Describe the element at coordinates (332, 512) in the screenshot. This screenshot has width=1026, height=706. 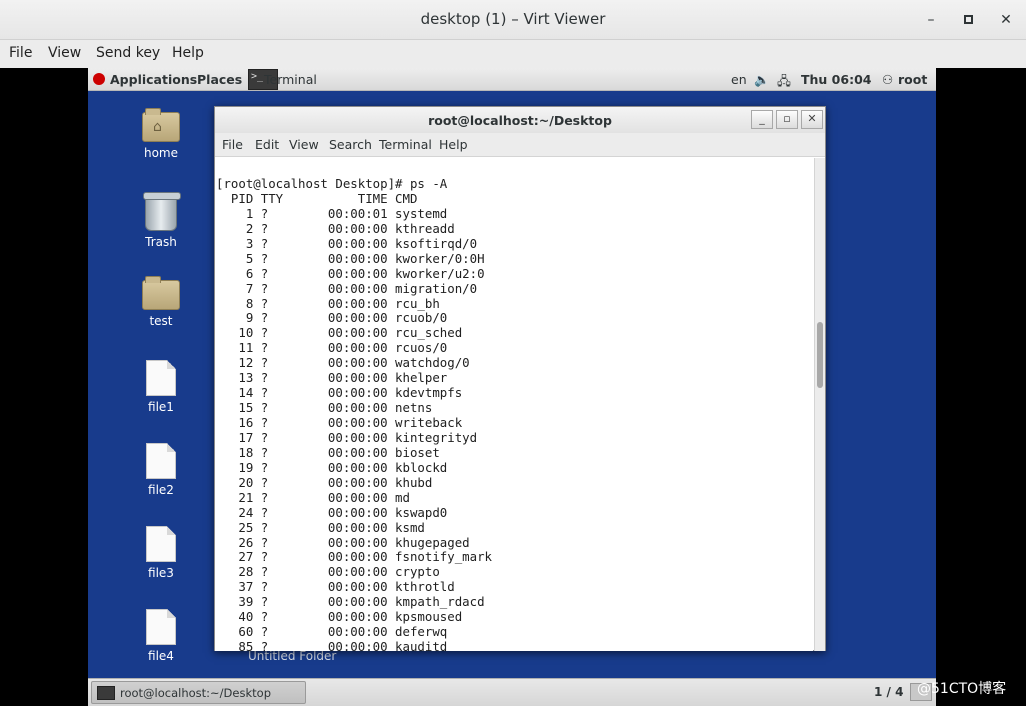
I see `terminal-line: 24 ? 00:00:00 kswapd0` at that location.